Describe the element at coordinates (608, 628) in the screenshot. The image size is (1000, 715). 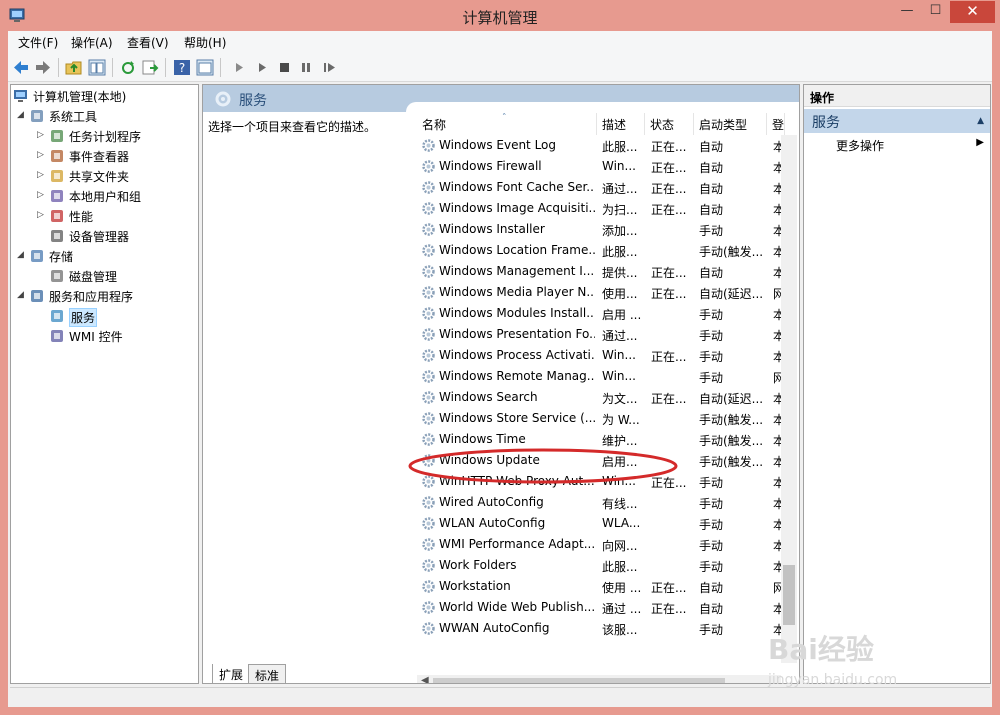
I see `service-row: WWAN AutoConfig 该服... 手动本` at that location.